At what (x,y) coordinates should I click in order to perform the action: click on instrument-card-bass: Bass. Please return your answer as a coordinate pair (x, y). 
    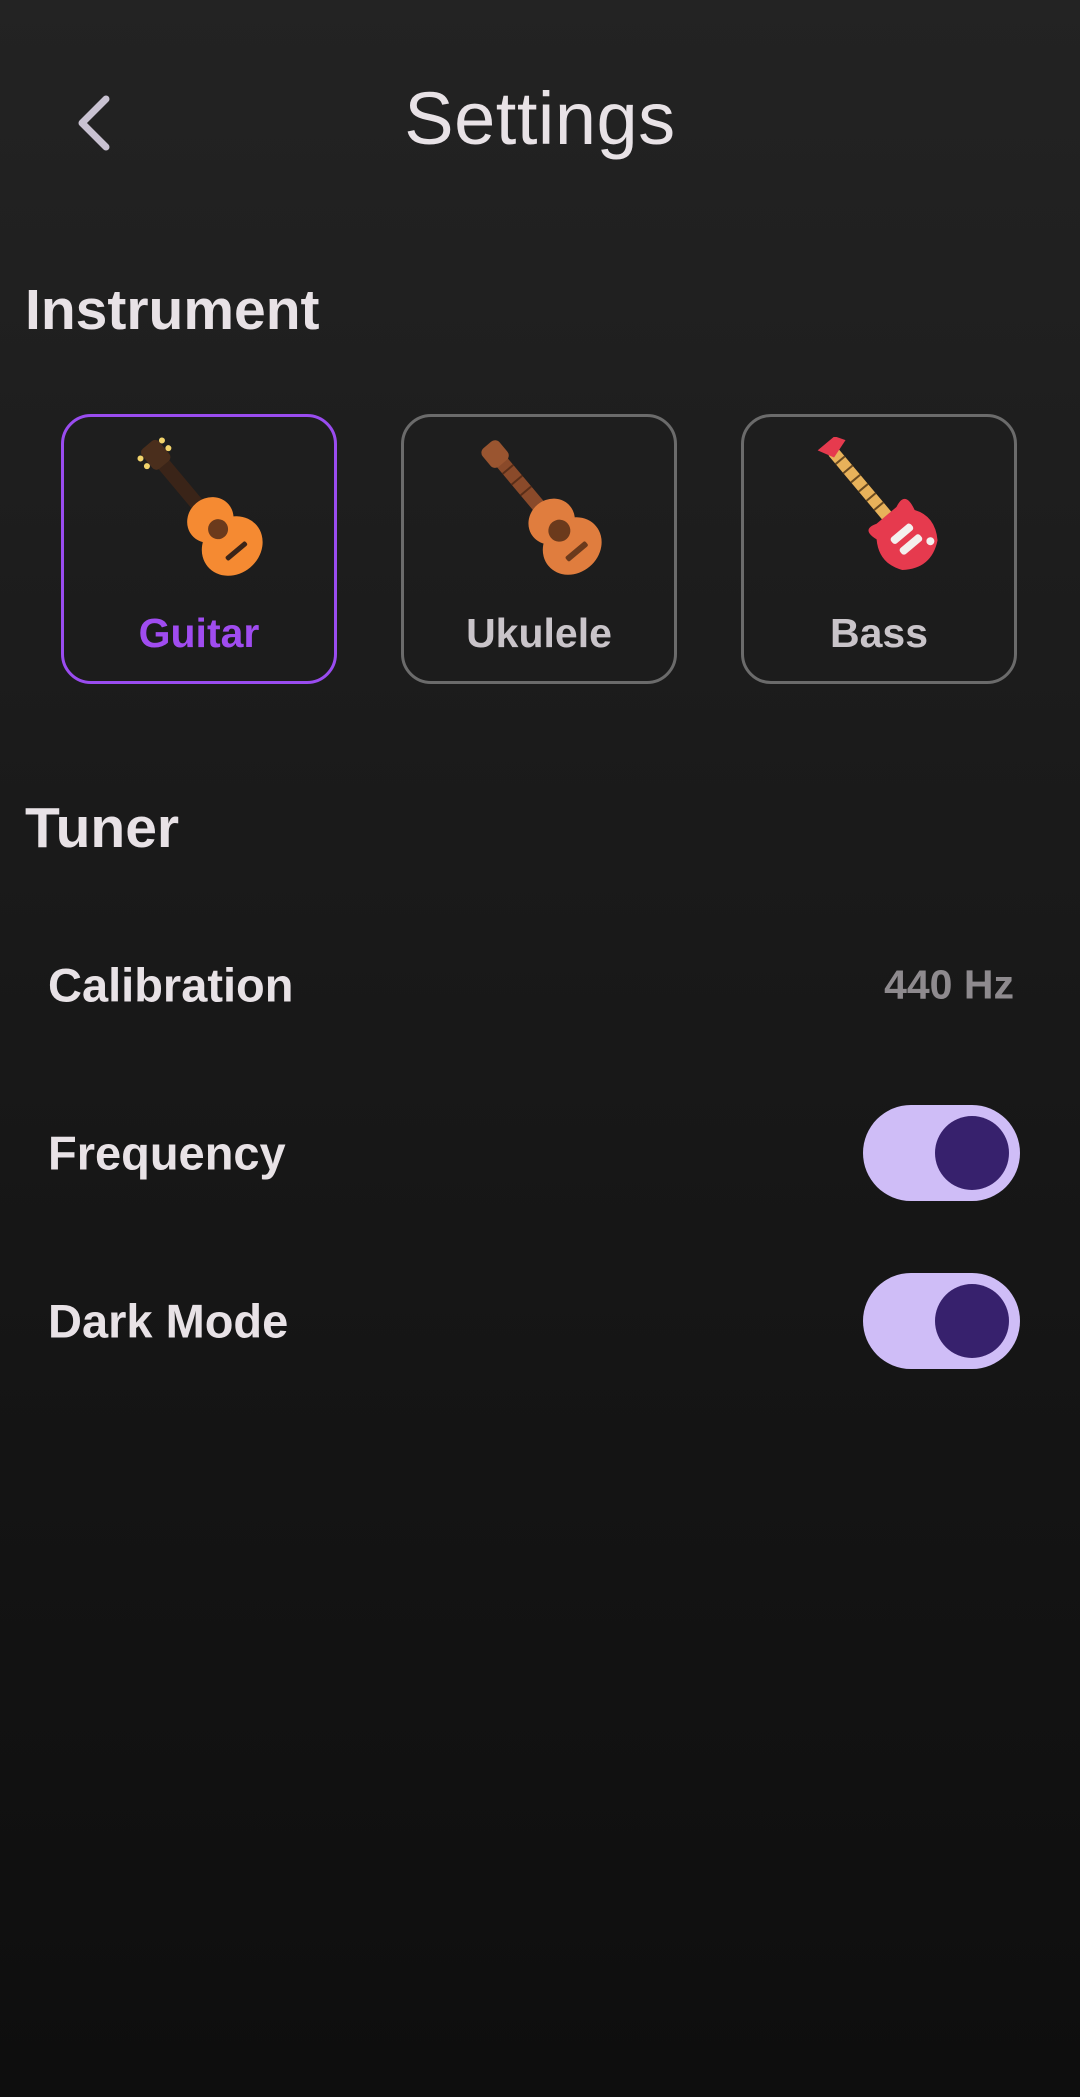
    Looking at the image, I should click on (879, 549).